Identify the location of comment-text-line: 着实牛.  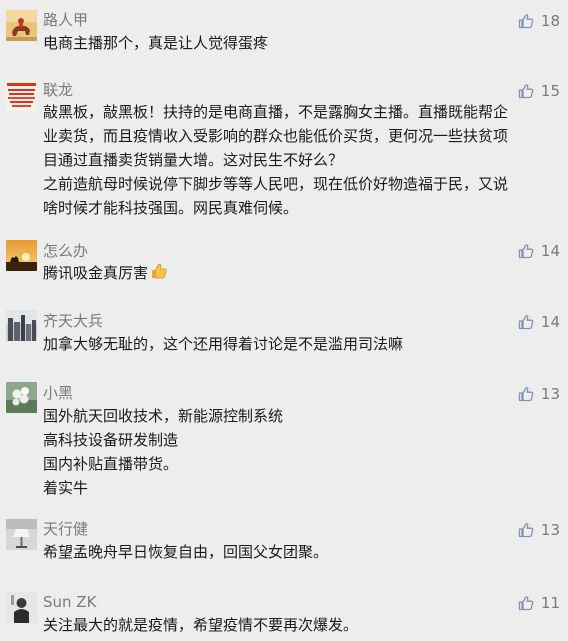
(66, 488).